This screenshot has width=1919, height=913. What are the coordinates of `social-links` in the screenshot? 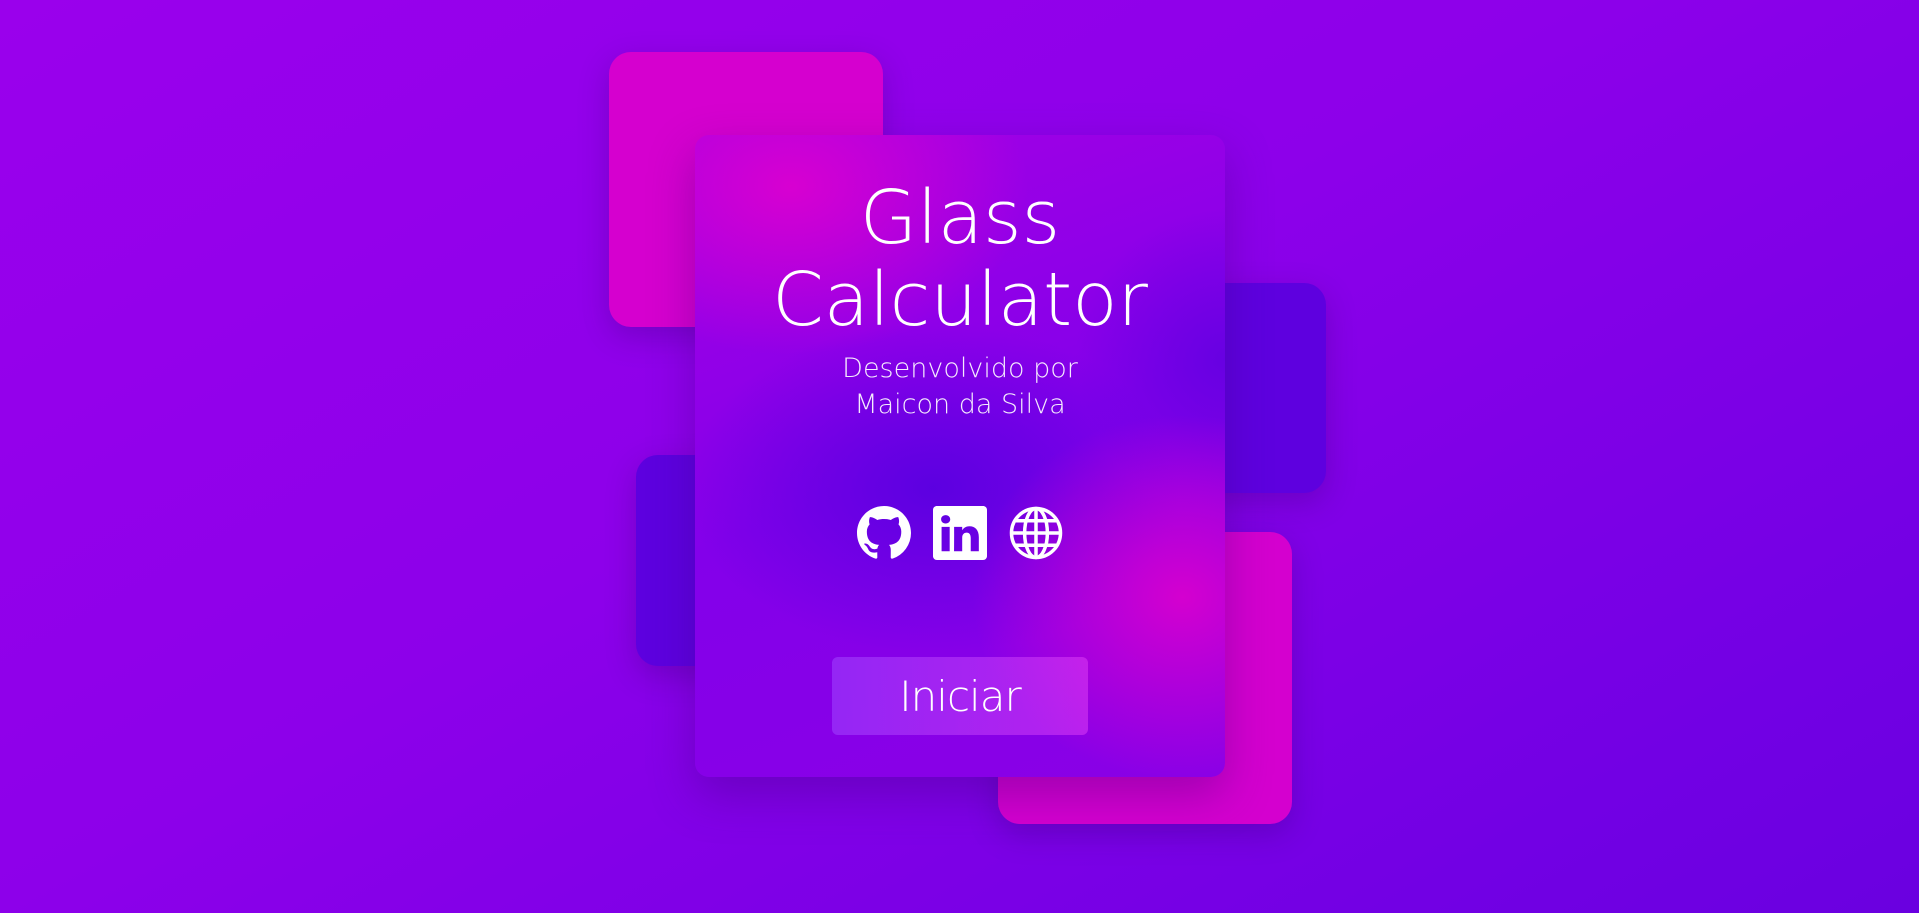 It's located at (960, 533).